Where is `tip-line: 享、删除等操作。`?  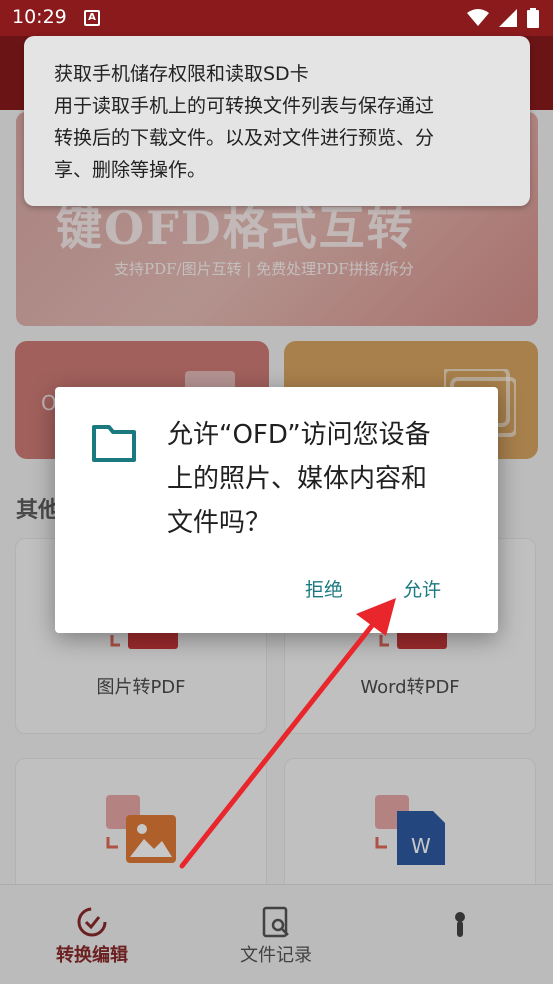 tip-line: 享、删除等操作。 is located at coordinates (130, 170).